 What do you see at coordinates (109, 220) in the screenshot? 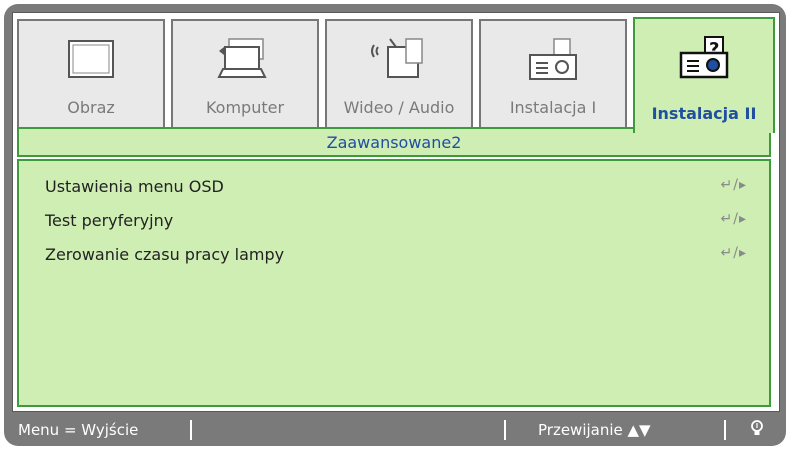
I see `menu-item-label: Test peryferyjny` at bounding box center [109, 220].